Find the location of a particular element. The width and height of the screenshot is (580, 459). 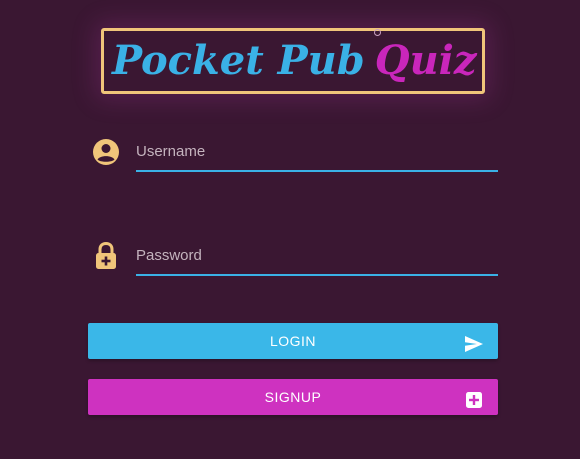

password-input is located at coordinates (317, 257).